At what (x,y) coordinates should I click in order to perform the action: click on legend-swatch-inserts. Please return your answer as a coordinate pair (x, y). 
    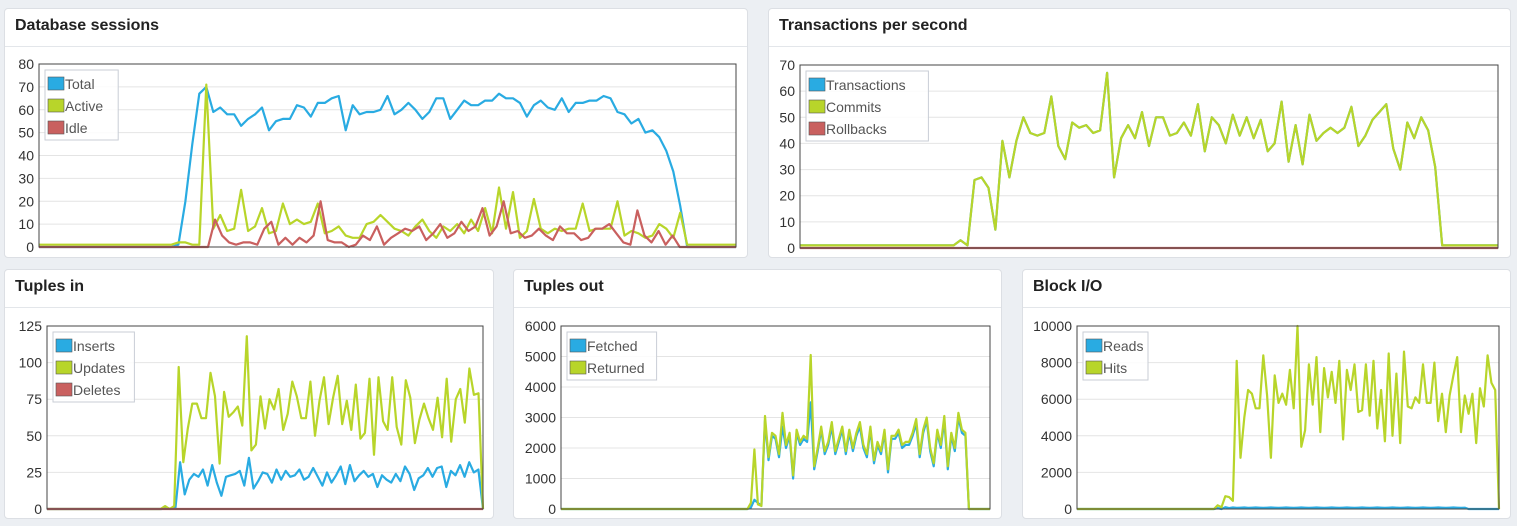
    Looking at the image, I should click on (64, 345).